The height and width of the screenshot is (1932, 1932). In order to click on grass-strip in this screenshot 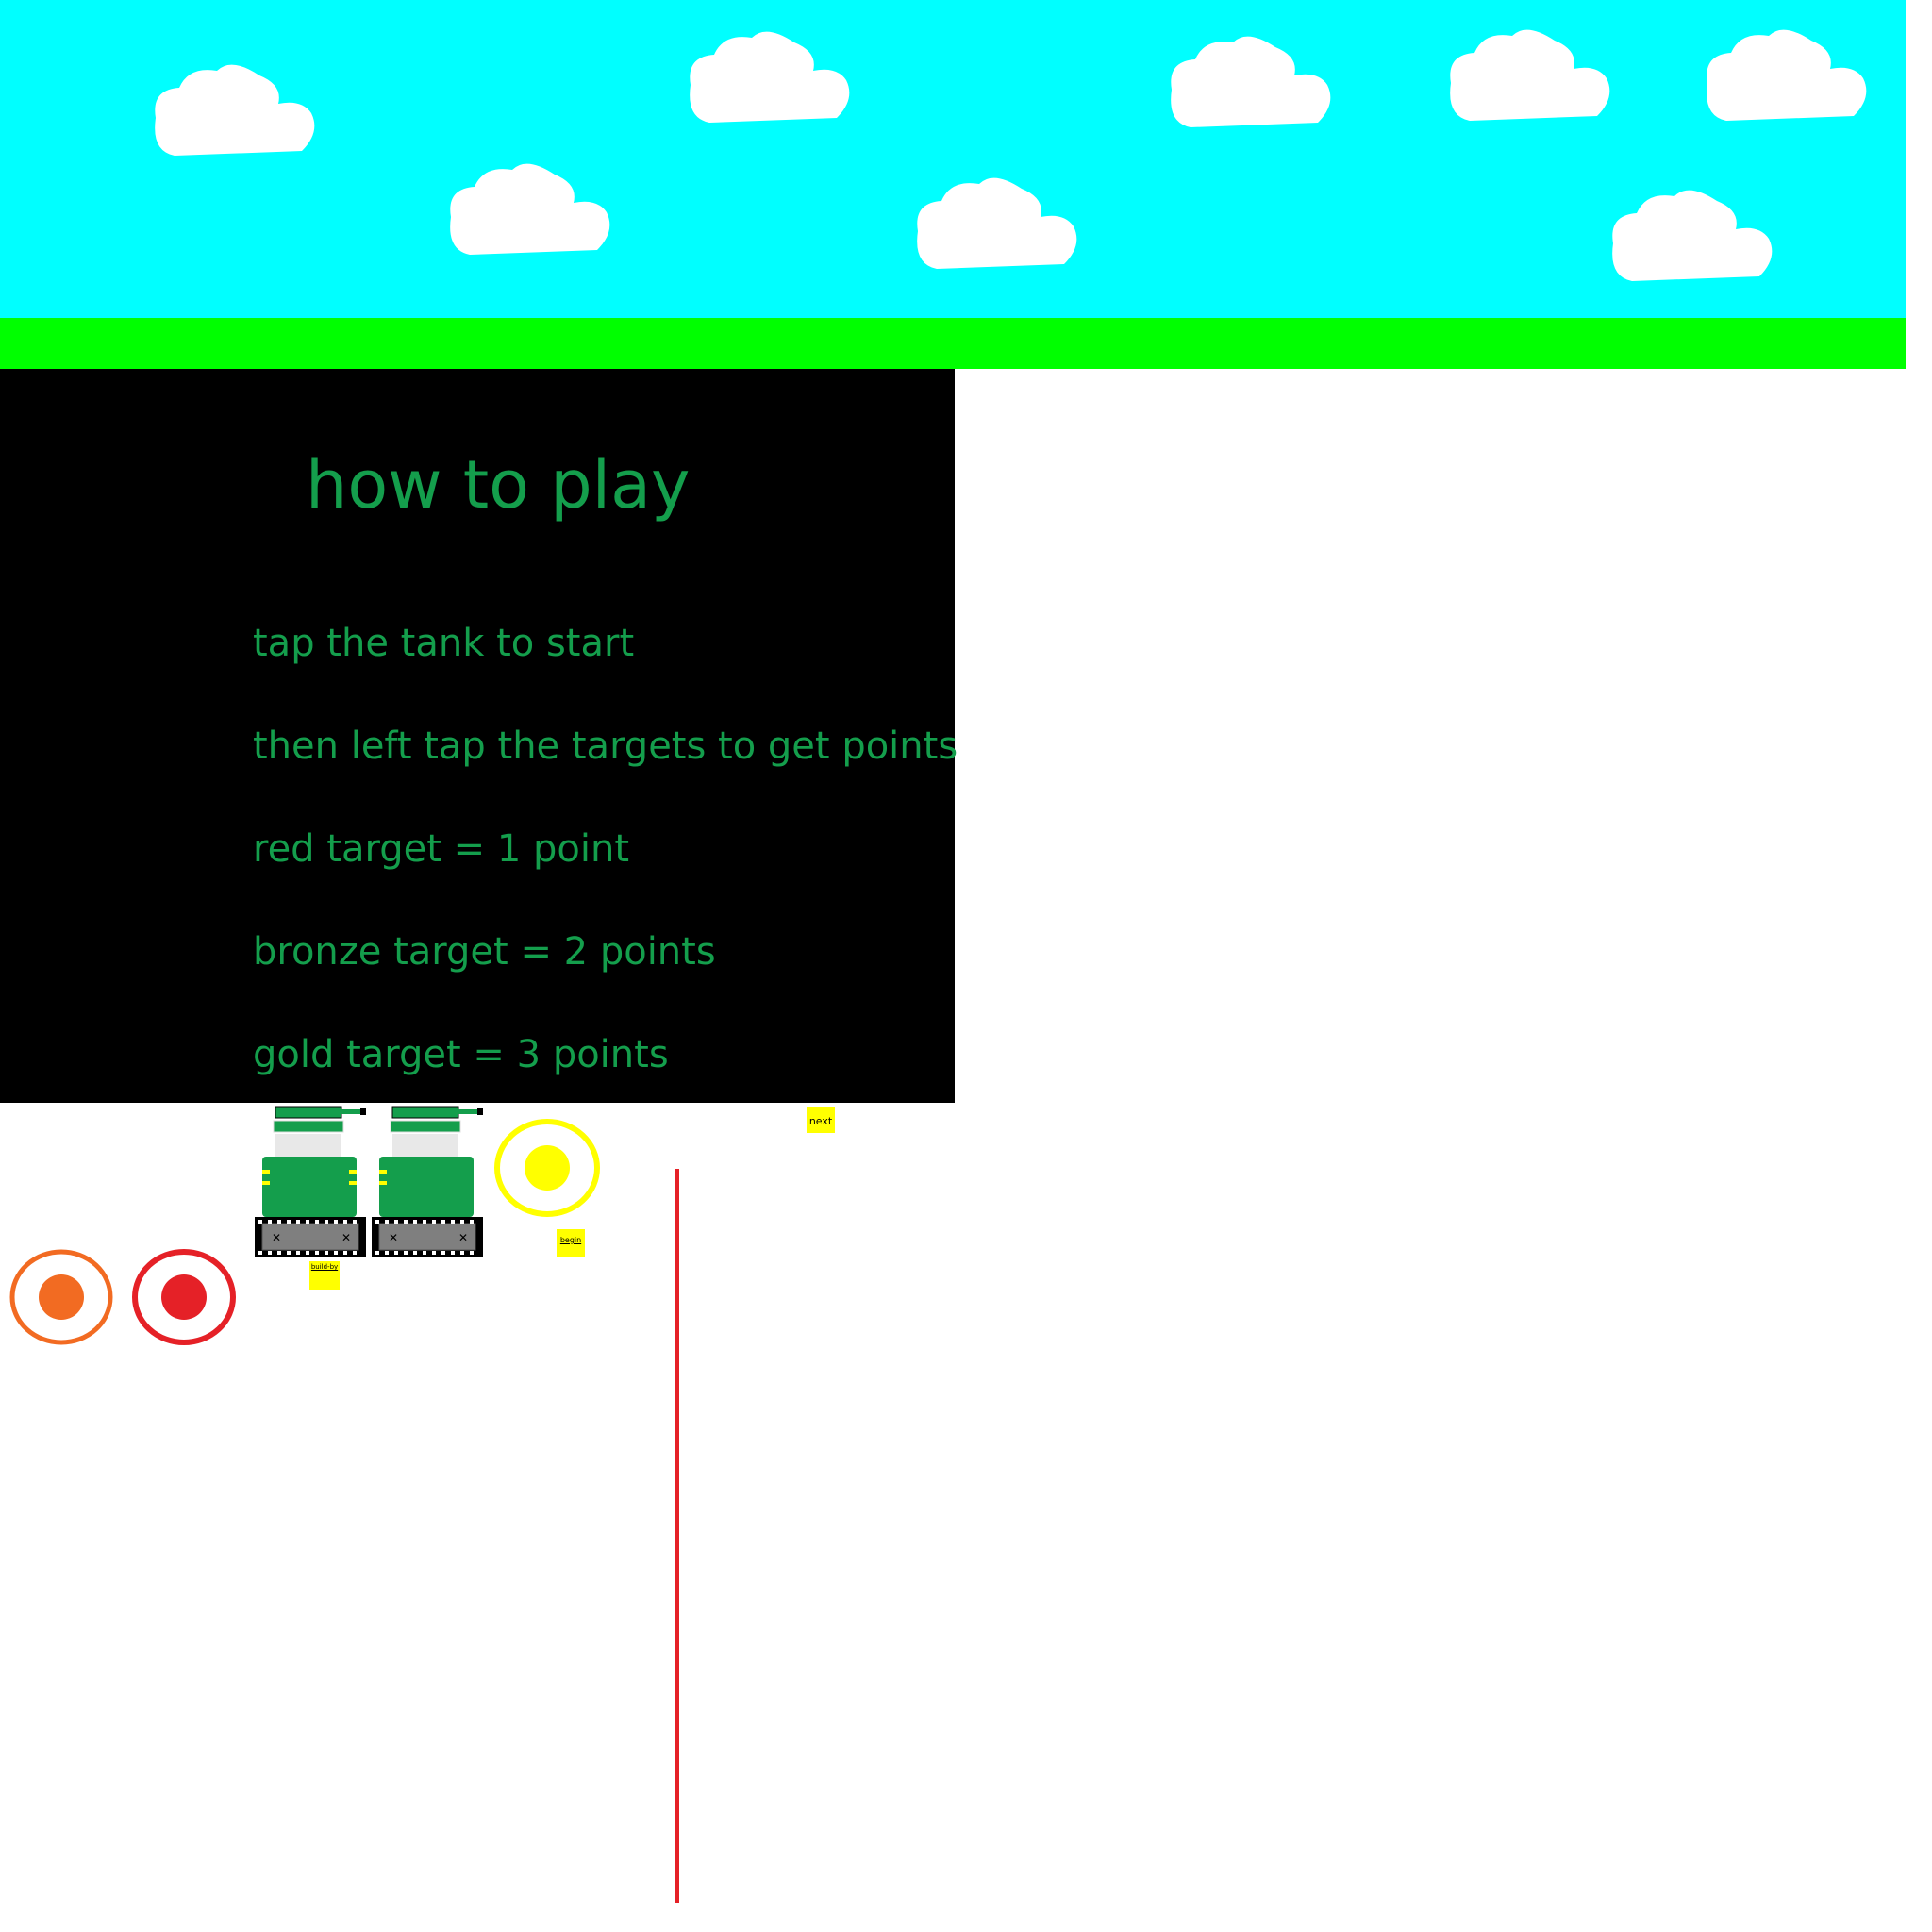, I will do `click(953, 344)`.